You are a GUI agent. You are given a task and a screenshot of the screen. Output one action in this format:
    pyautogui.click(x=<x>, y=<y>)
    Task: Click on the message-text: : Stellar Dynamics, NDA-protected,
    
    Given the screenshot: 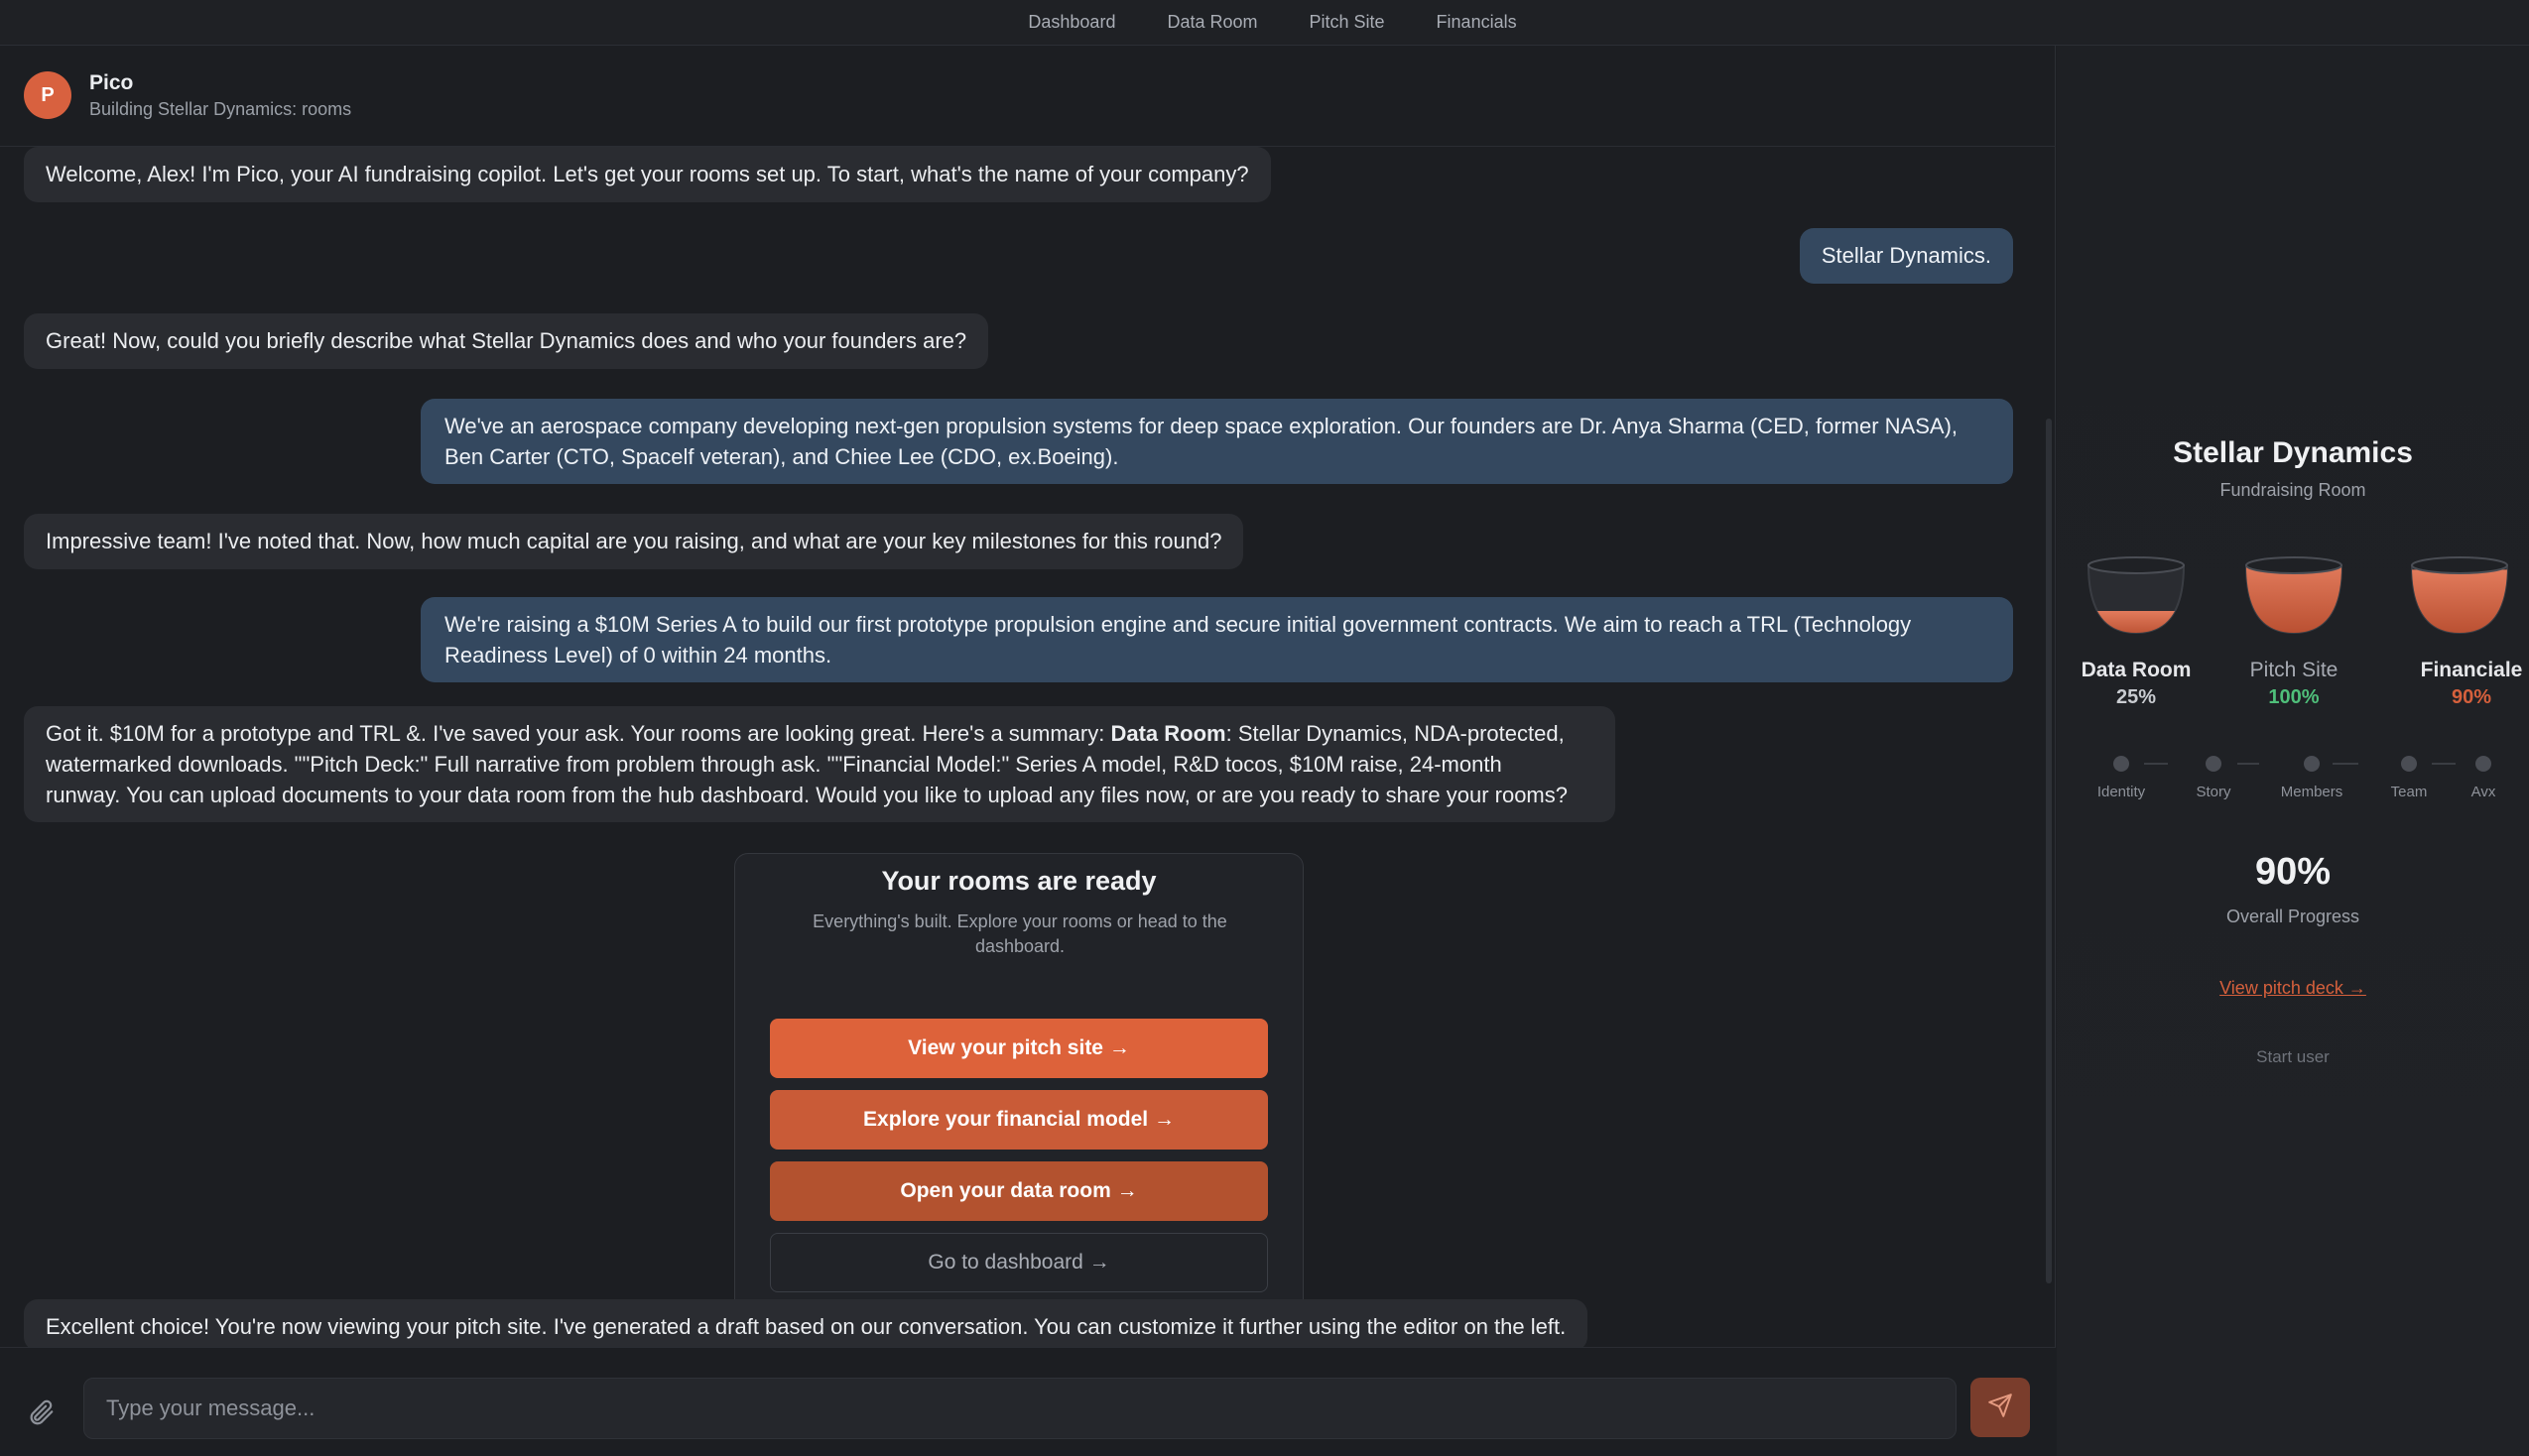 What is the action you would take?
    pyautogui.click(x=1395, y=733)
    